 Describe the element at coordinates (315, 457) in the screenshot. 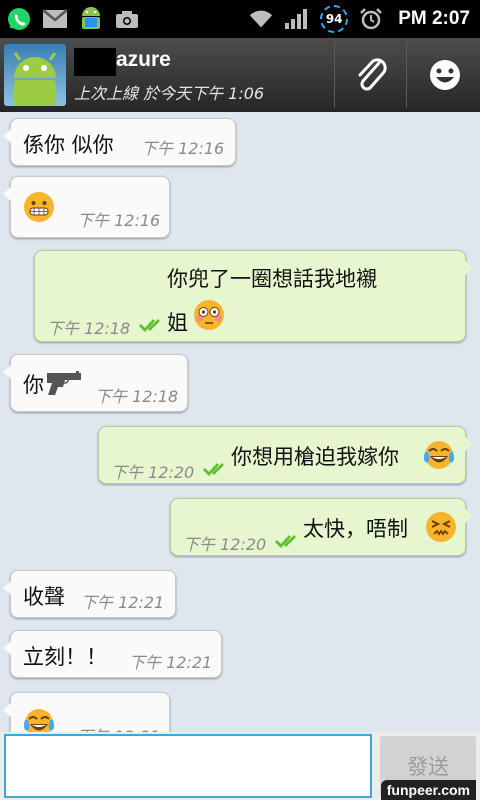

I see `message-text: 你想用槍迫我嫁你` at that location.